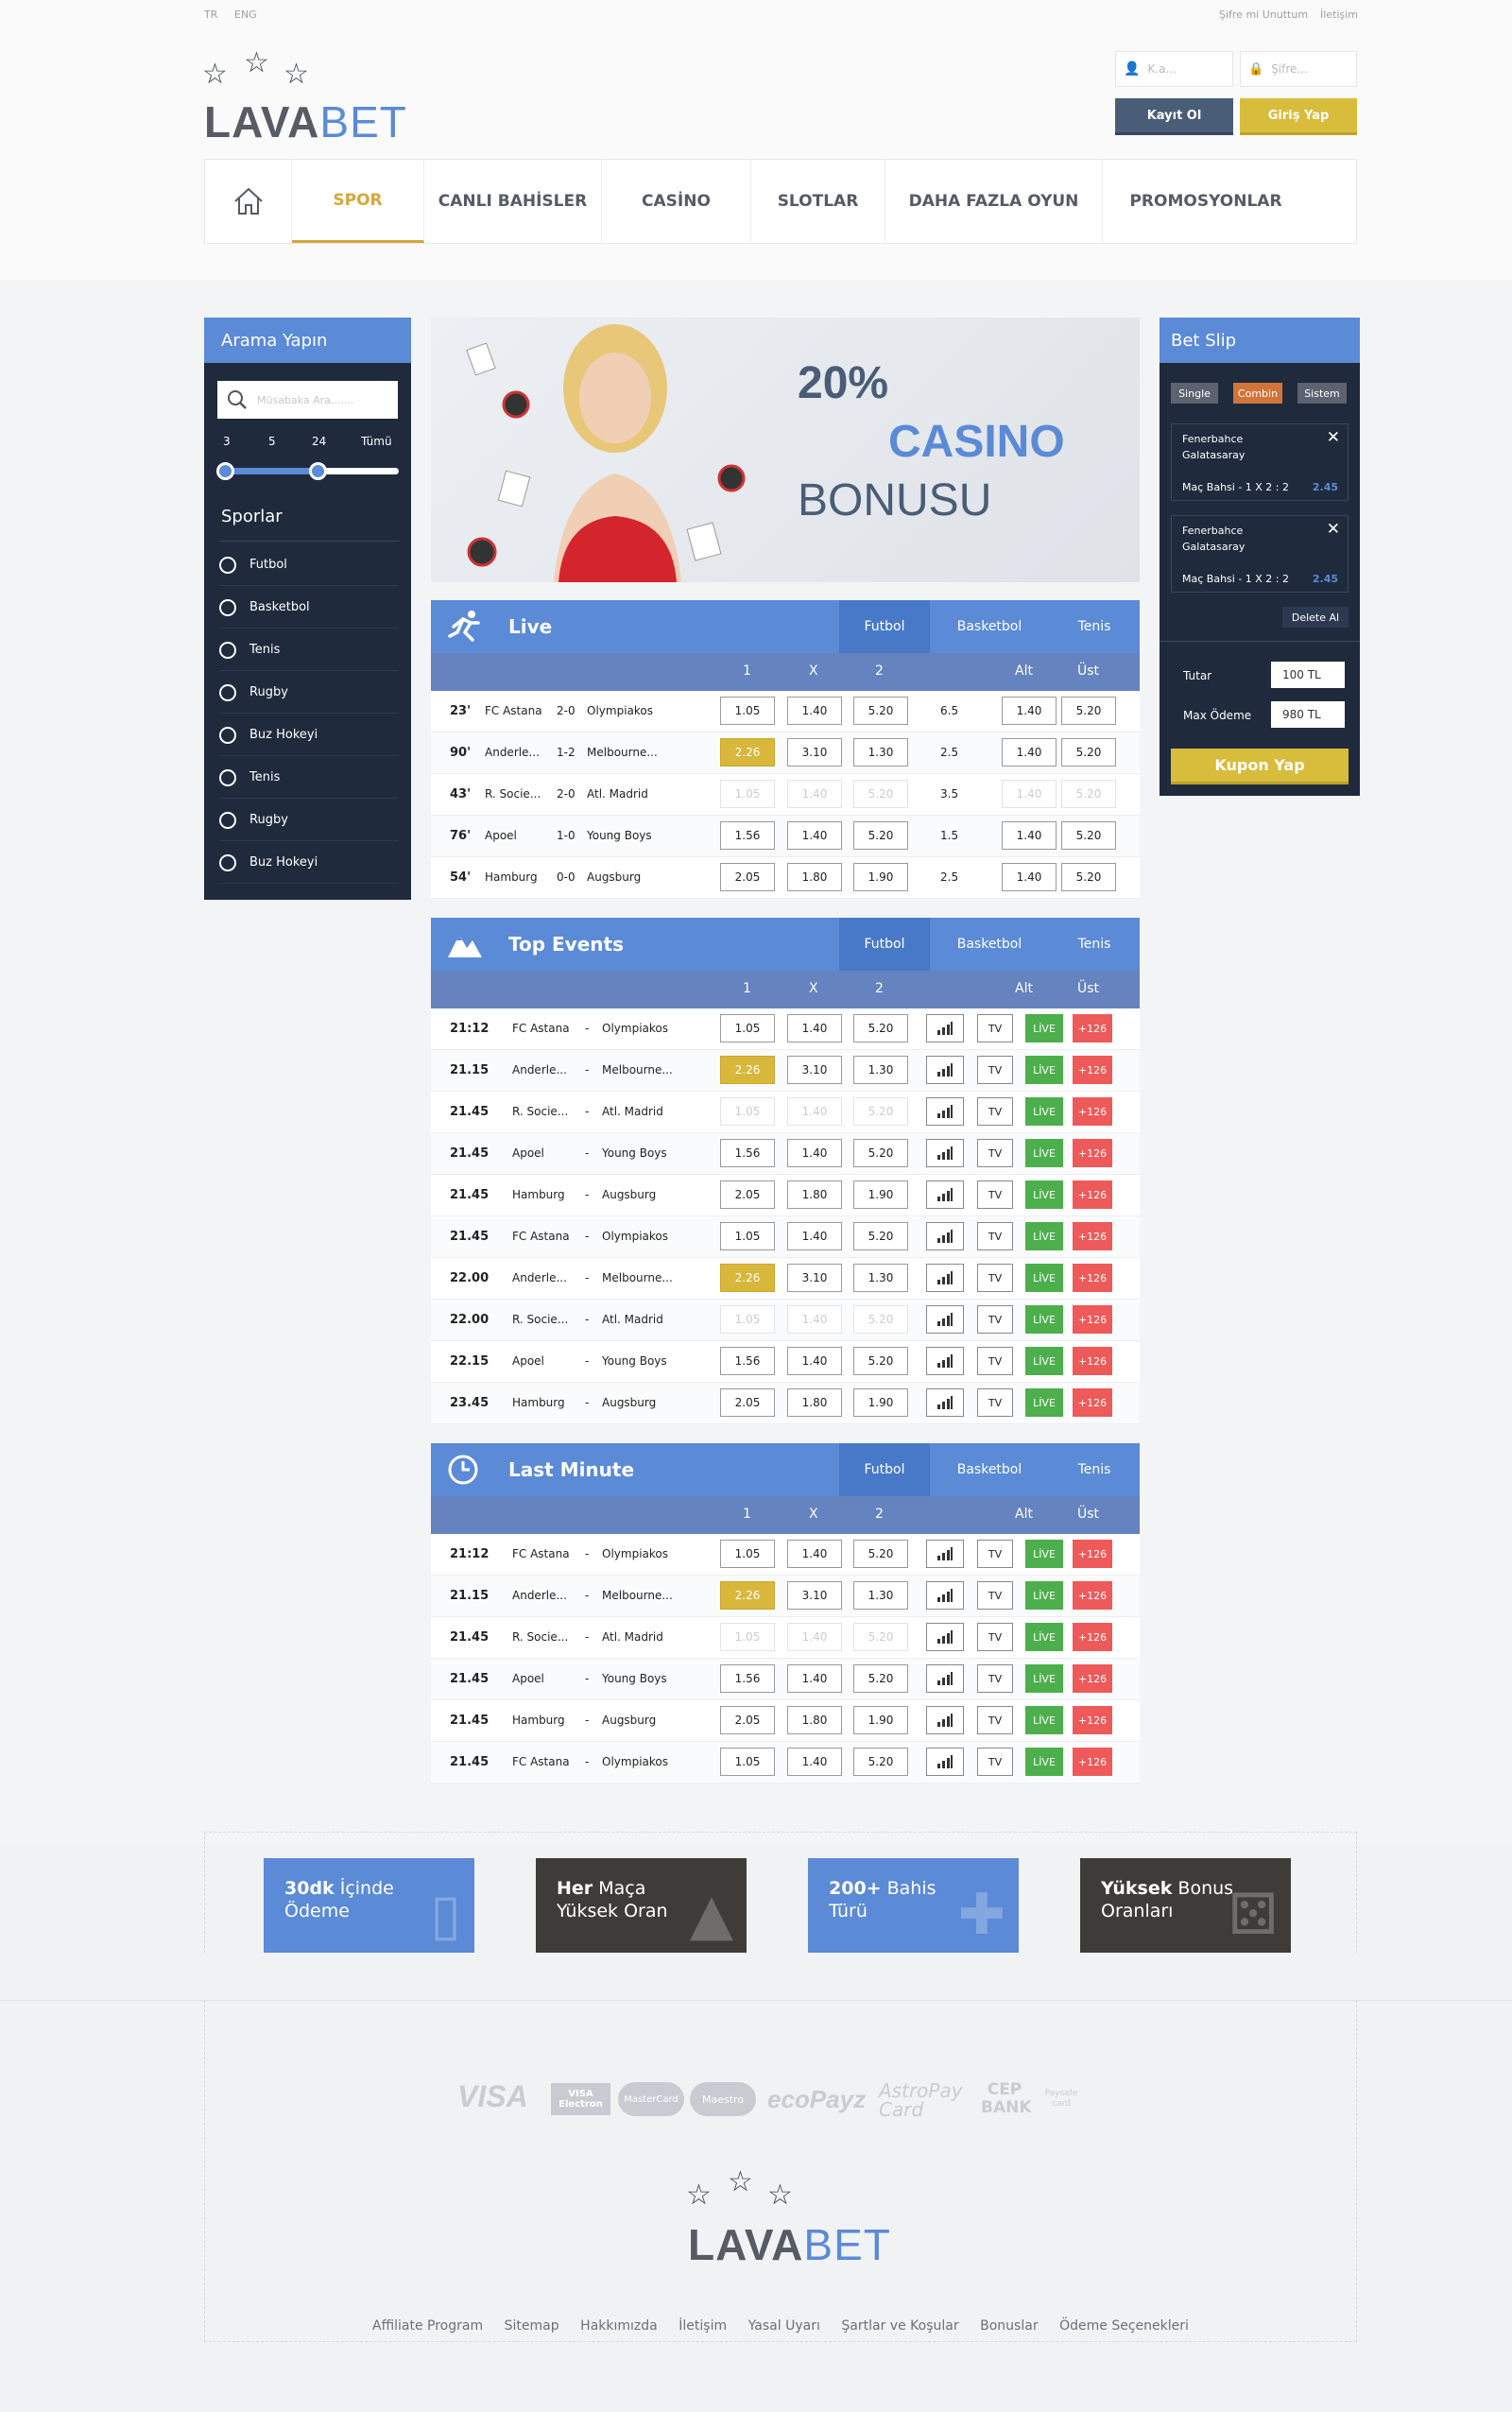 This screenshot has height=2412, width=1512. I want to click on nav-daha-fazla-oyun: DAHA FAZLA OYUN, so click(994, 201).